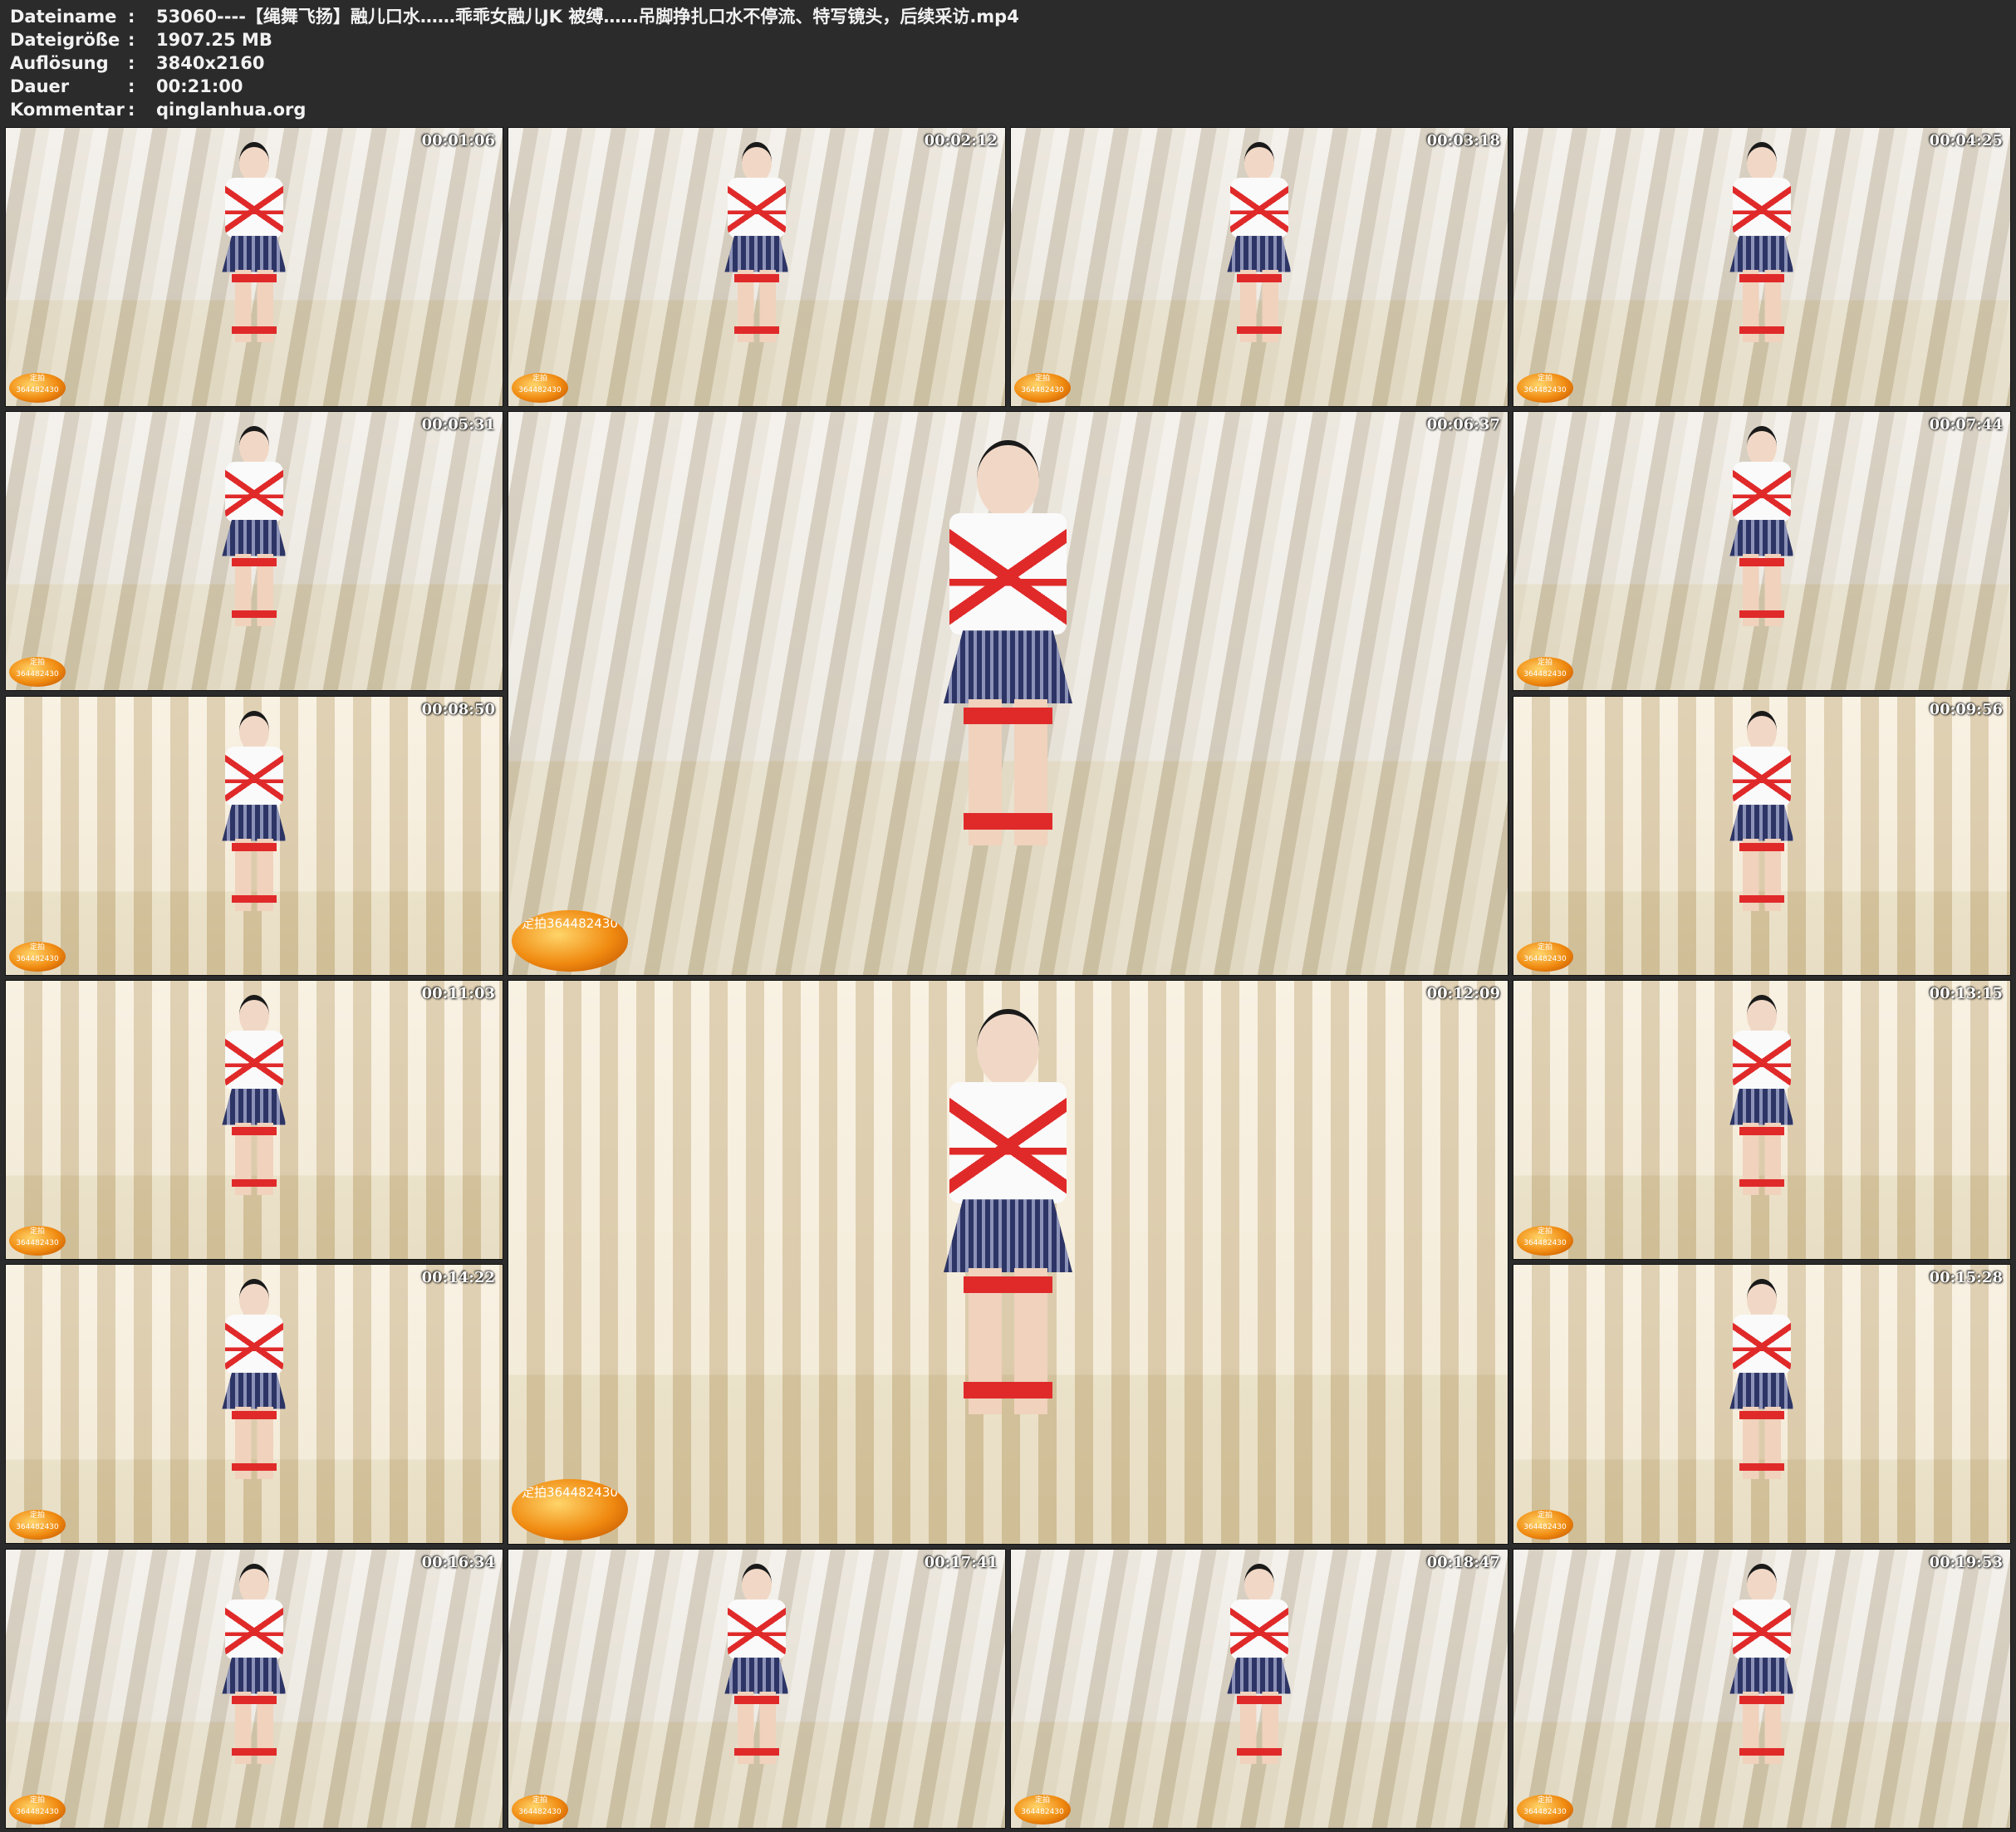  I want to click on timestamp-label: 00:11:03, so click(458, 994).